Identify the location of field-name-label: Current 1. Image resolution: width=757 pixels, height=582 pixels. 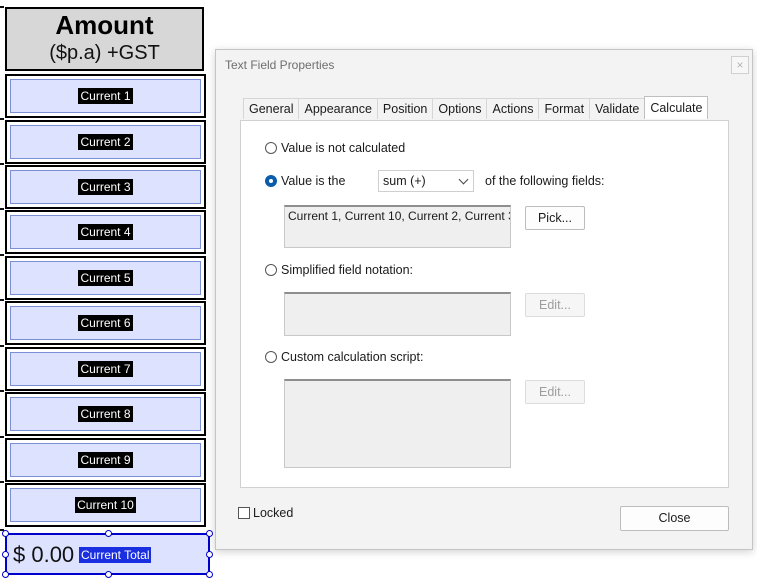
(105, 96).